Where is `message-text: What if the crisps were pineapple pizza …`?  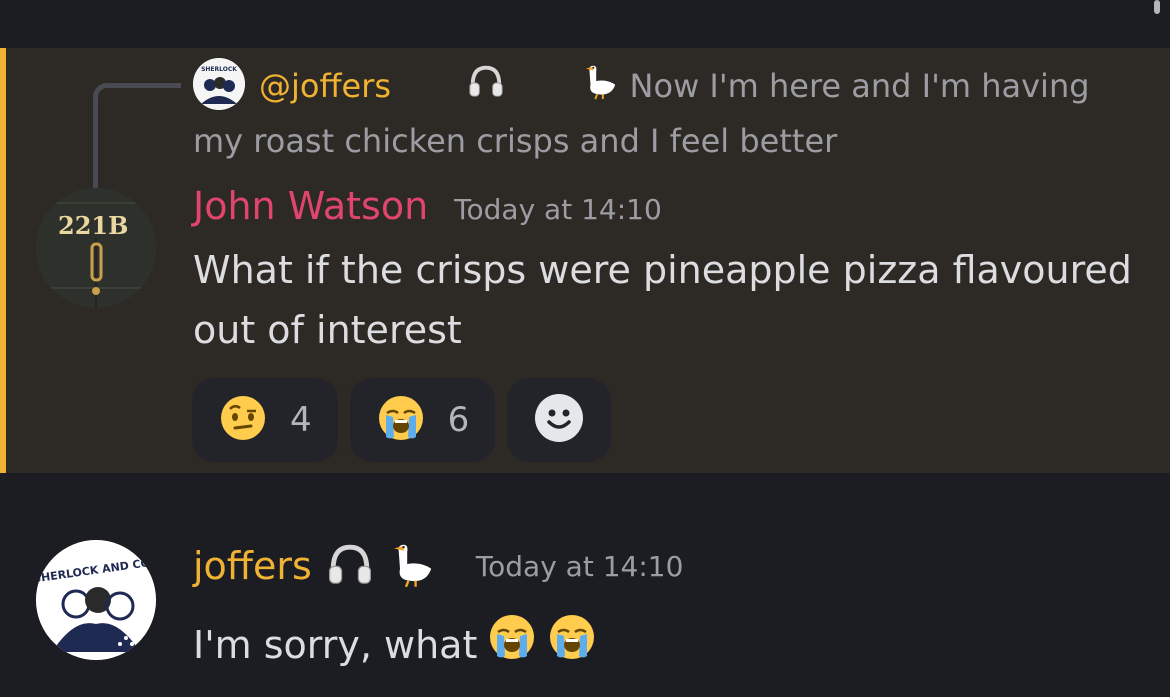 message-text: What if the crisps were pineapple pizza … is located at coordinates (662, 300).